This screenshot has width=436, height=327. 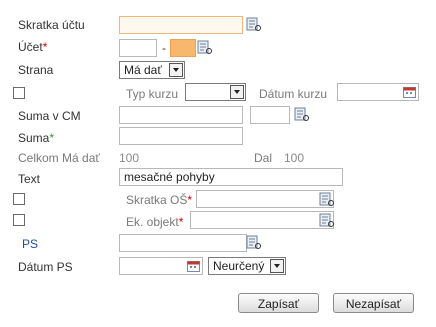 What do you see at coordinates (29, 179) in the screenshot?
I see `text-label: Text` at bounding box center [29, 179].